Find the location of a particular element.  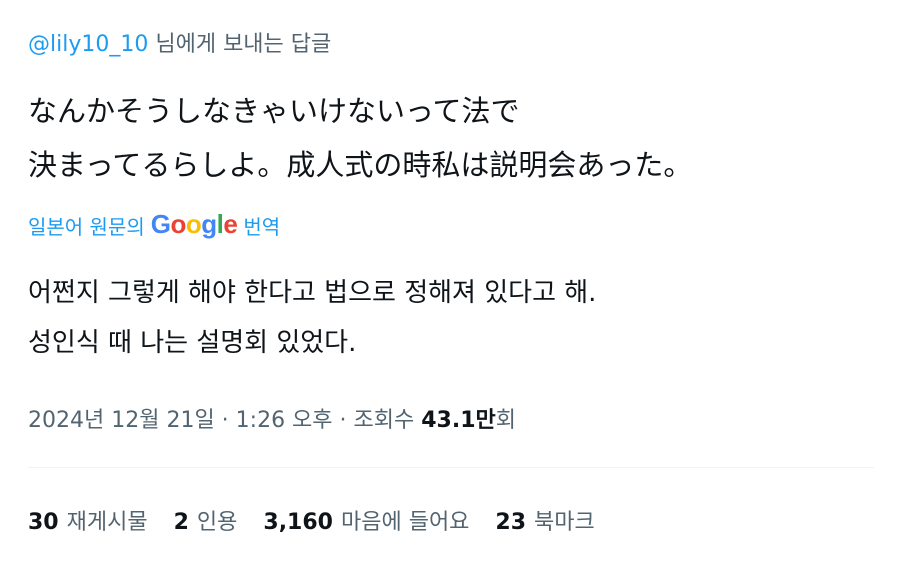

view-count: 43.1 is located at coordinates (448, 420).